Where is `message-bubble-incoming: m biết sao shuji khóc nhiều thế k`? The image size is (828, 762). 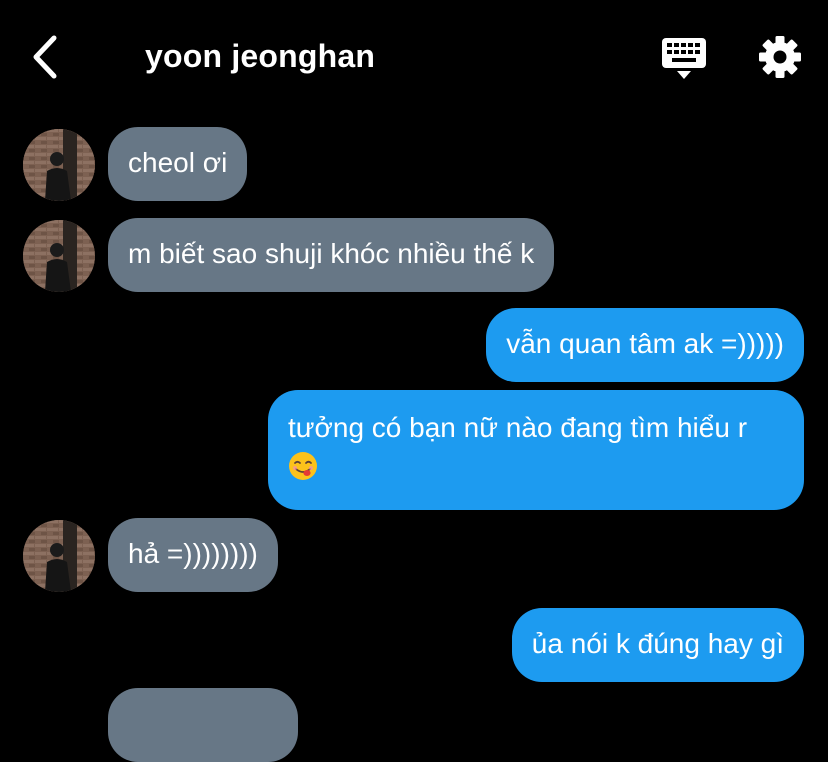
message-bubble-incoming: m biết sao shuji khóc nhiều thế k is located at coordinates (331, 255).